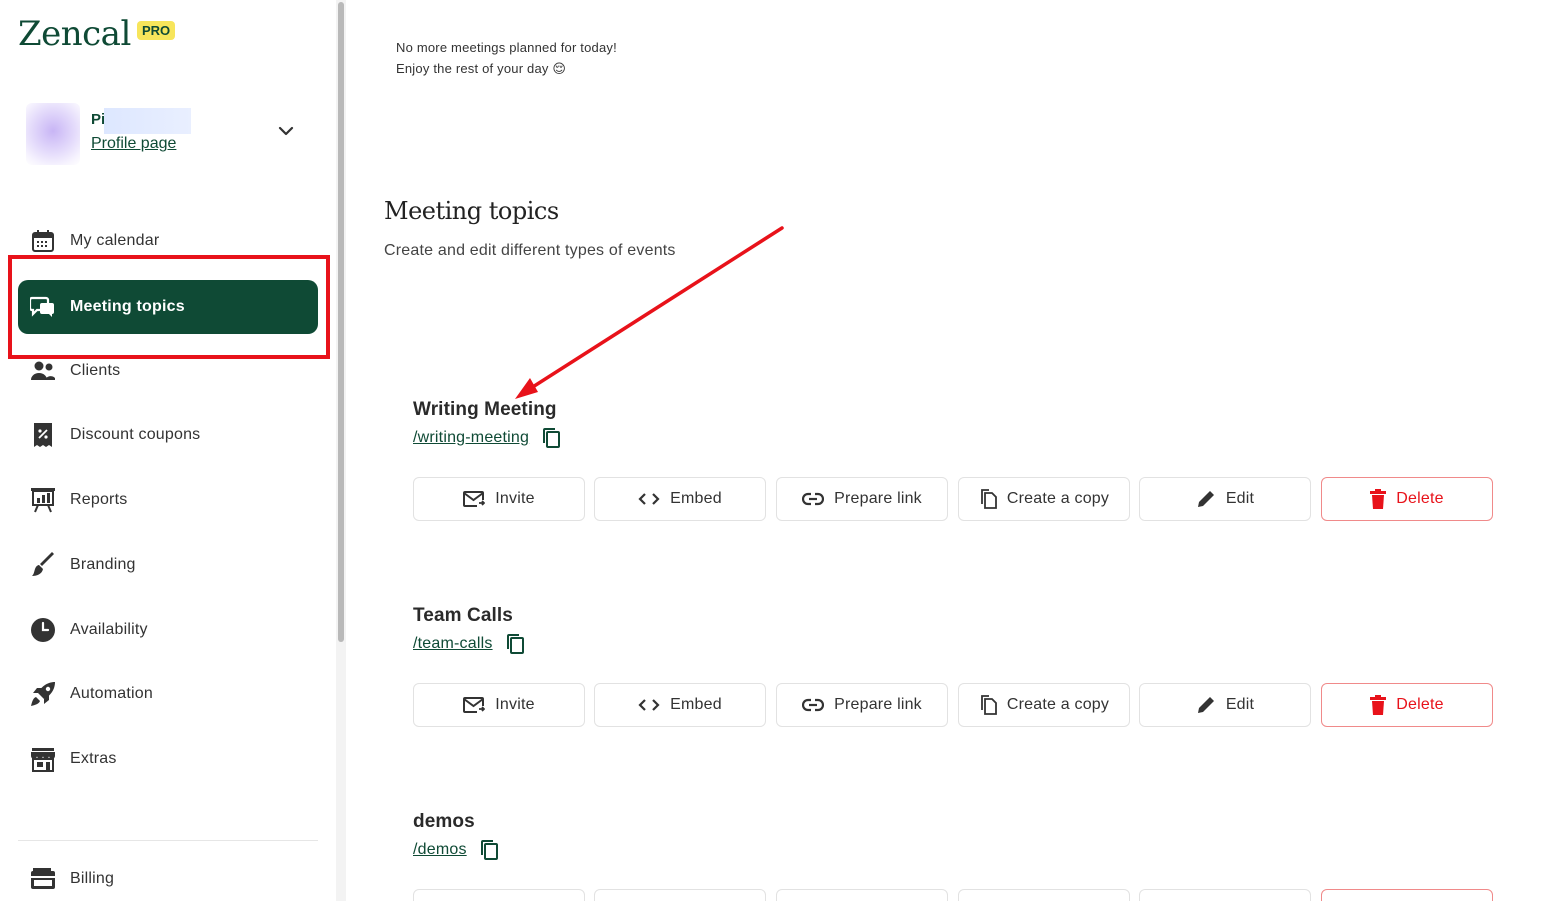  I want to click on topic-slug-link: /team-calls, so click(453, 644).